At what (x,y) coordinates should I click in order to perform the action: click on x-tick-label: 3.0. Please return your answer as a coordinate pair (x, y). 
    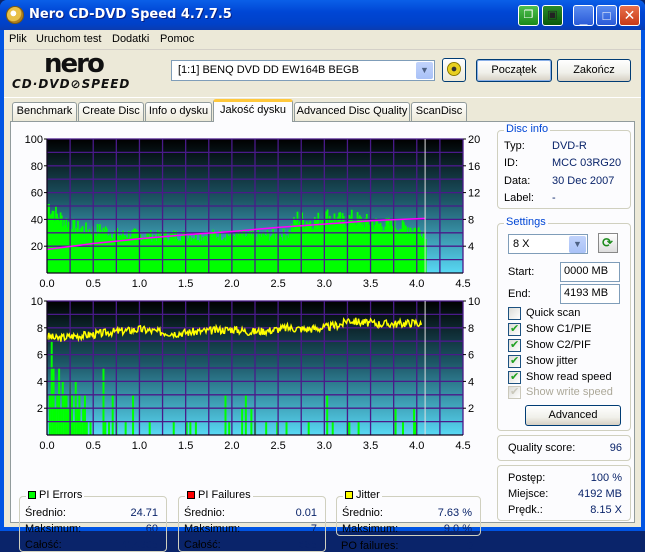
    Looking at the image, I should click on (324, 446).